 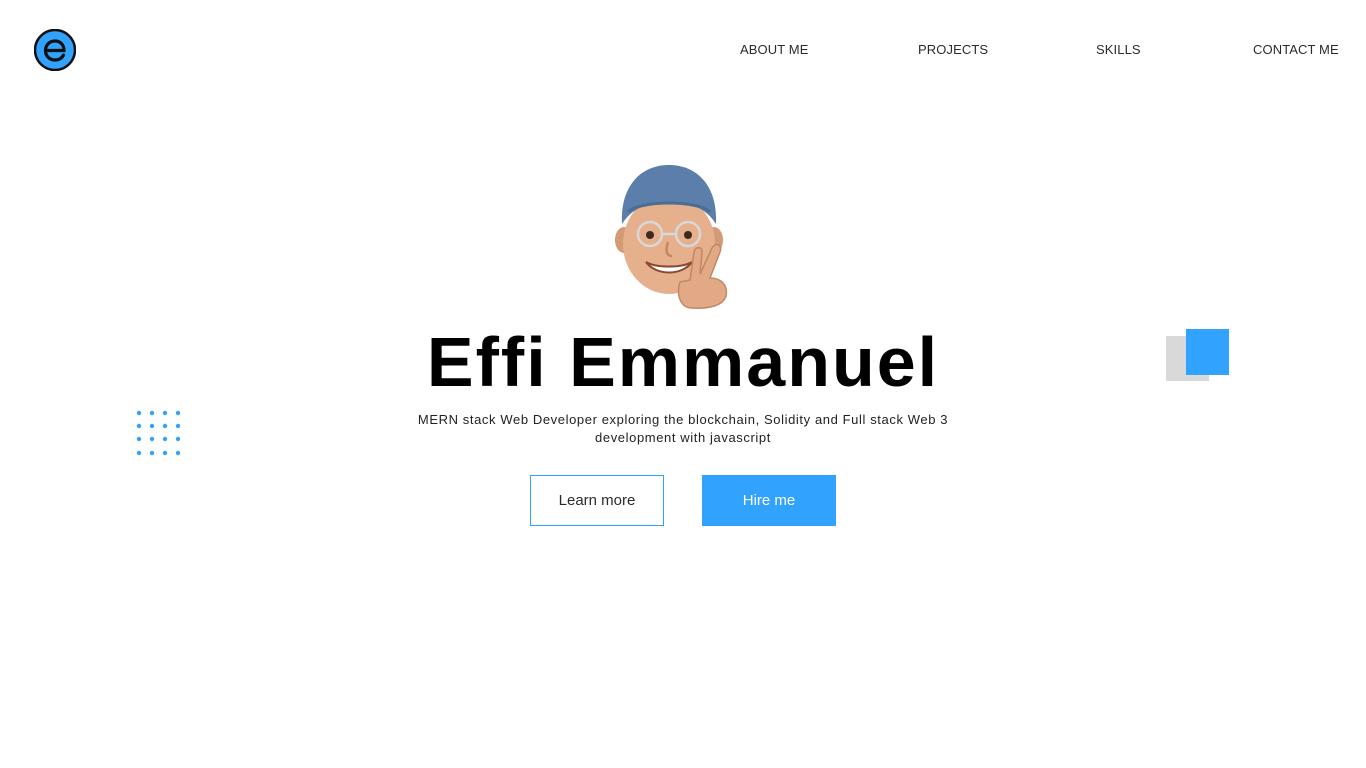 I want to click on nav-contact-me: CONTACT ME, so click(x=1296, y=49).